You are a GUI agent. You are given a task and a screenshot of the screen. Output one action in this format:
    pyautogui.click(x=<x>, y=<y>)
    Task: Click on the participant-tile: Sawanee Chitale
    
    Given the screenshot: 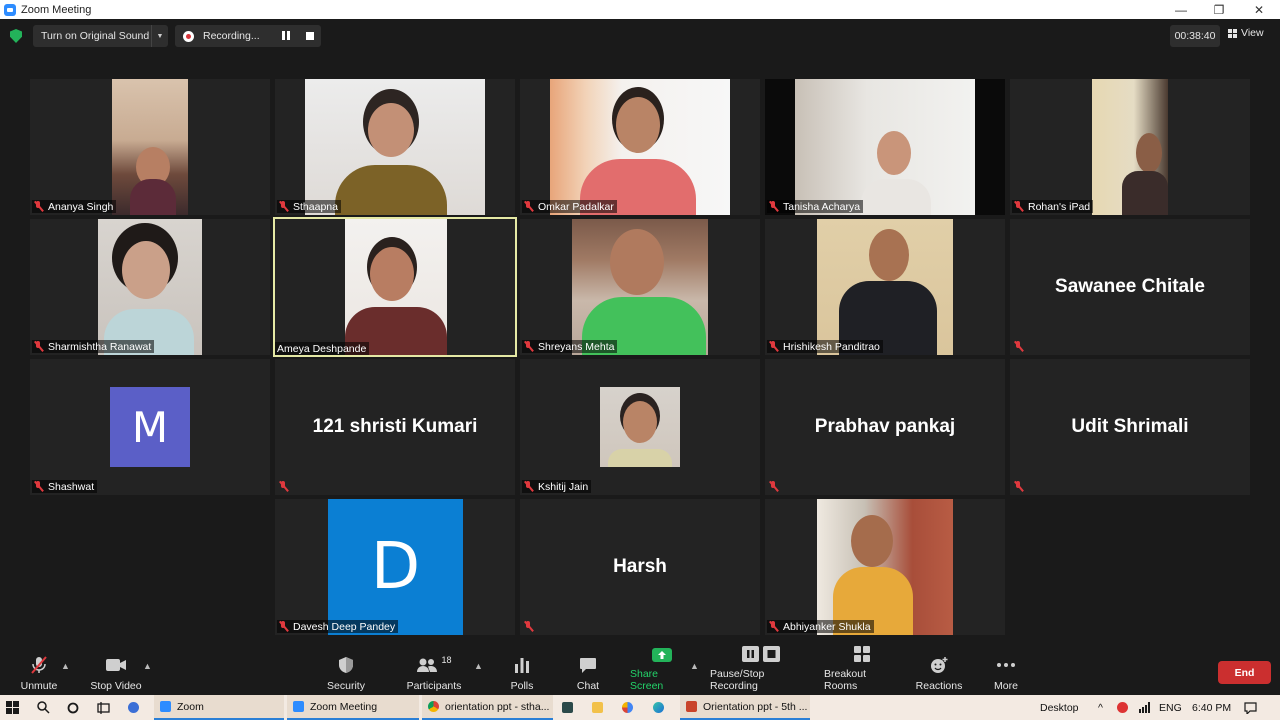 What is the action you would take?
    pyautogui.click(x=1130, y=287)
    